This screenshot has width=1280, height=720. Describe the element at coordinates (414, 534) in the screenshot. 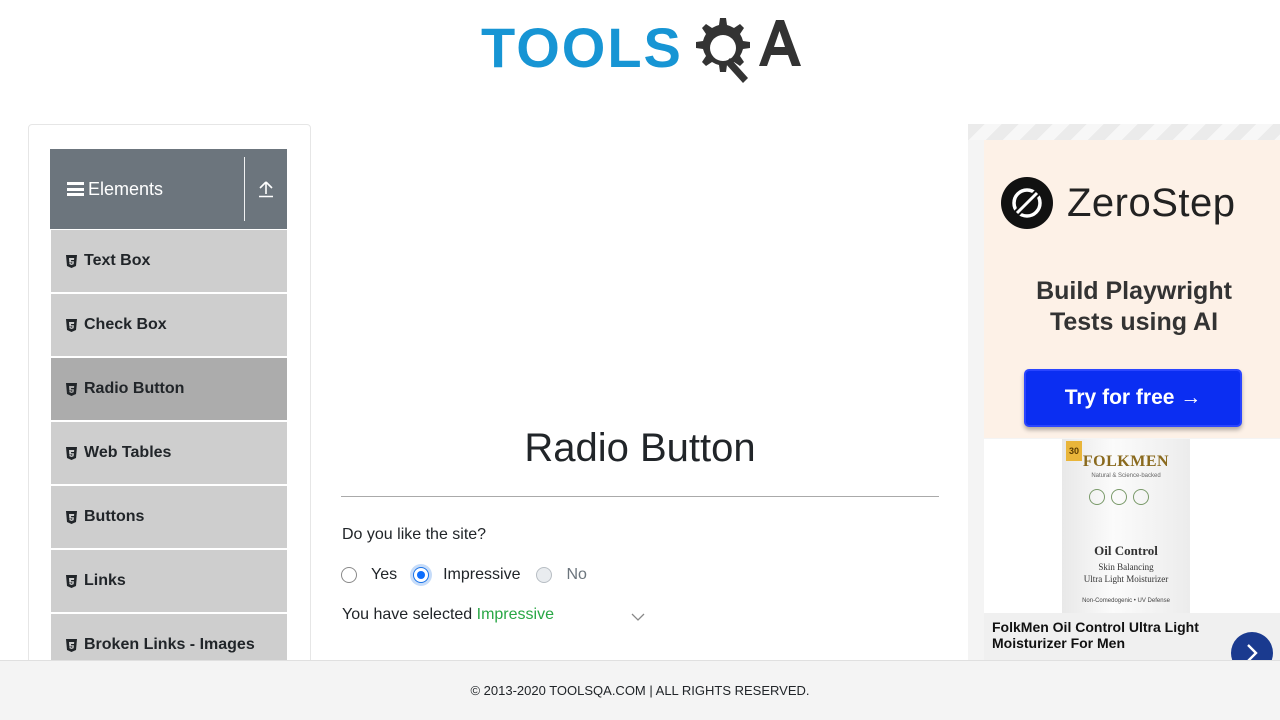

I see `question-text: Do you like the site?` at that location.